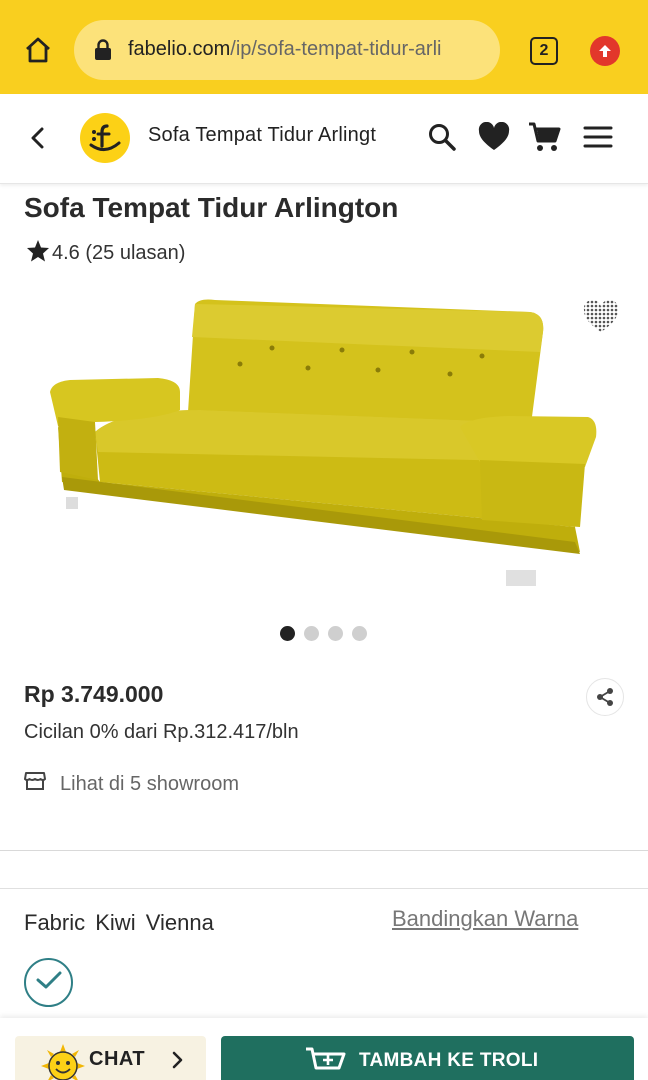 The height and width of the screenshot is (1080, 648). I want to click on browser-toolbar: fabelio.com/ip/sofa-tempat-tidur-arli 2, so click(324, 47).